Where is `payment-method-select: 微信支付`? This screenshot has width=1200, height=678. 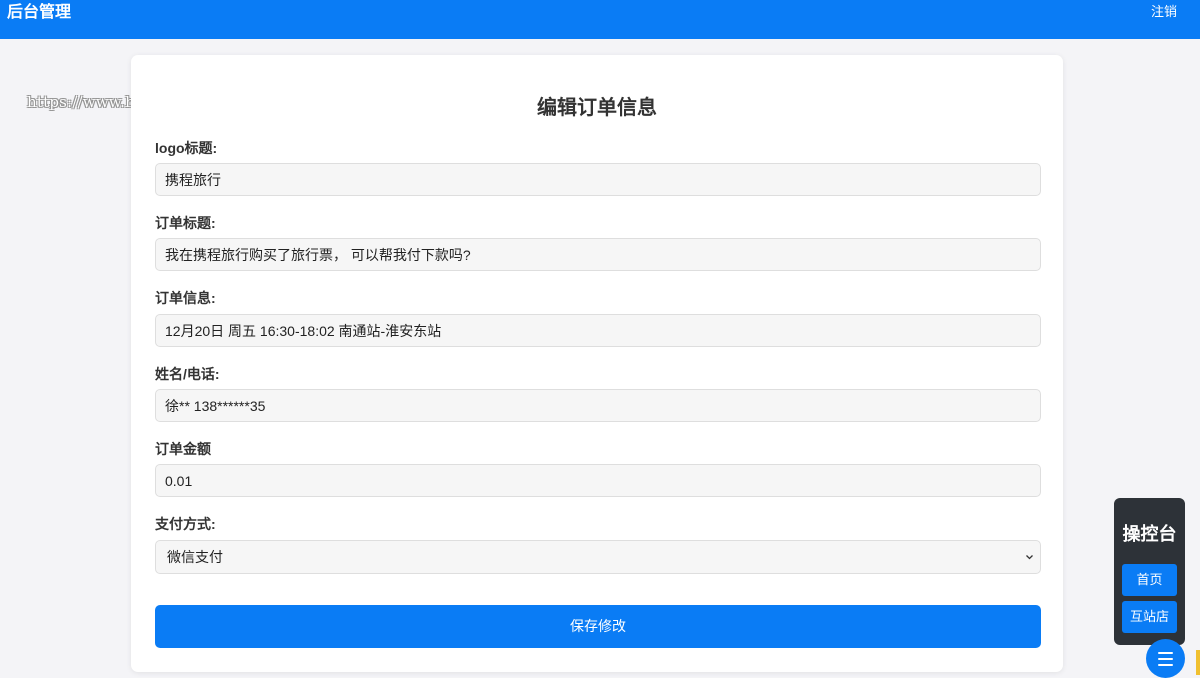 payment-method-select: 微信支付 is located at coordinates (598, 557).